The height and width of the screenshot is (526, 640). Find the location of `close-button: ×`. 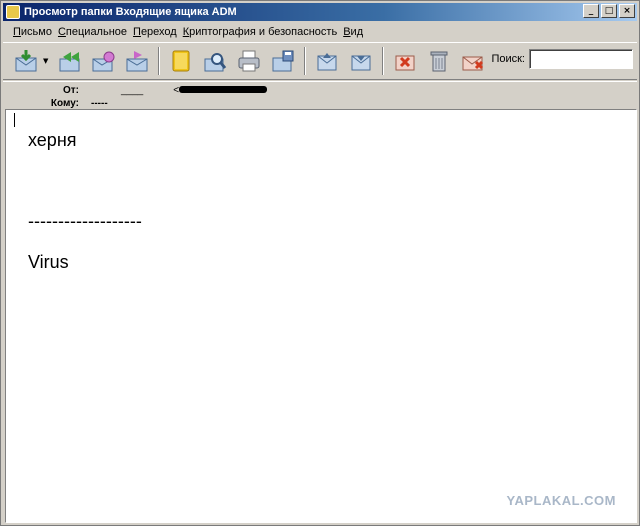

close-button: × is located at coordinates (627, 11).